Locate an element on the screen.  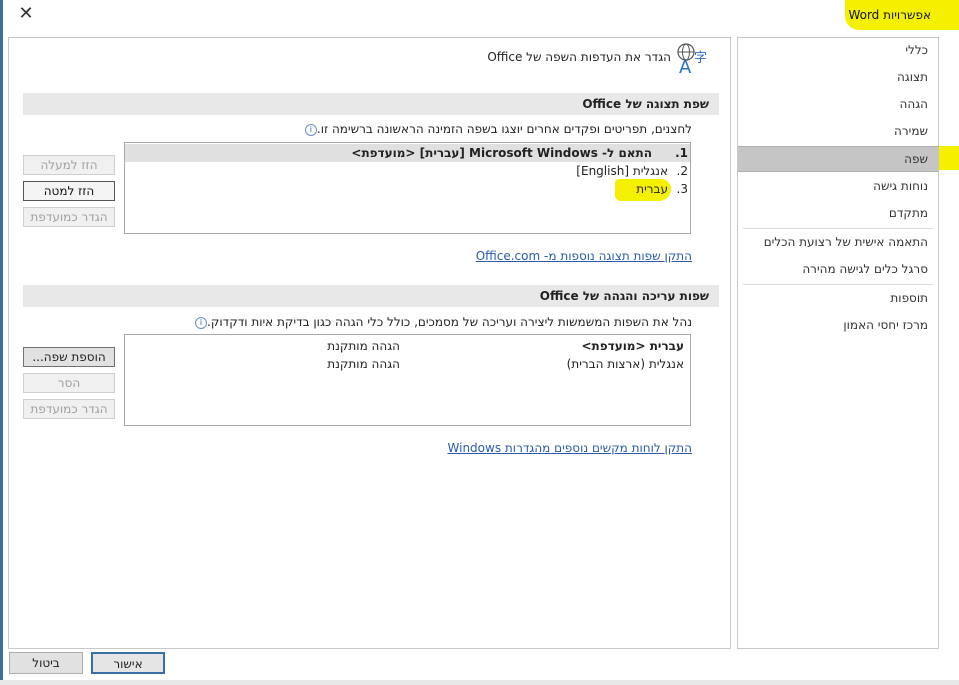
set-preferred-display-button: הגדר כמועדפת is located at coordinates (69, 217).